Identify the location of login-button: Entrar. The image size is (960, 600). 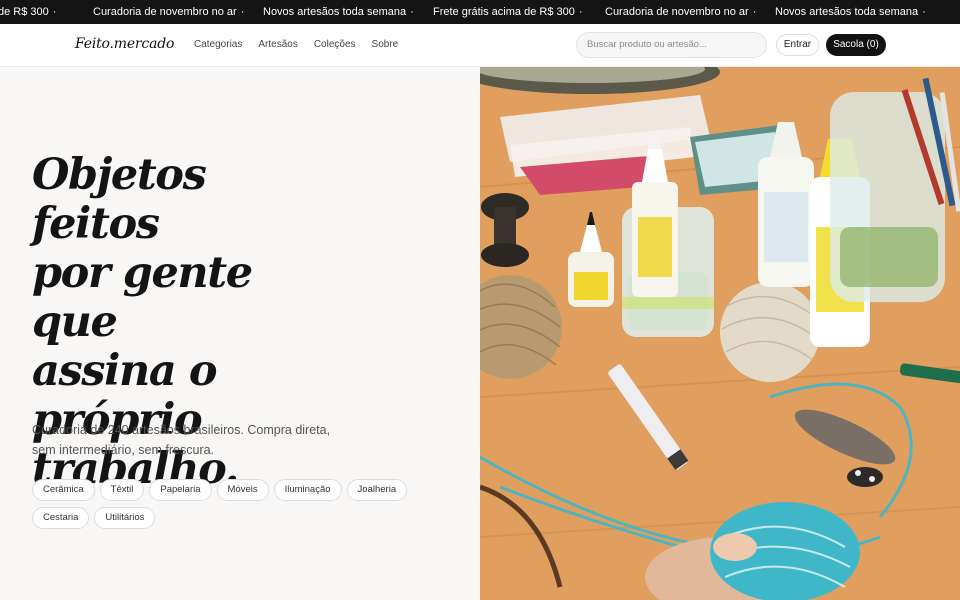
(797, 45).